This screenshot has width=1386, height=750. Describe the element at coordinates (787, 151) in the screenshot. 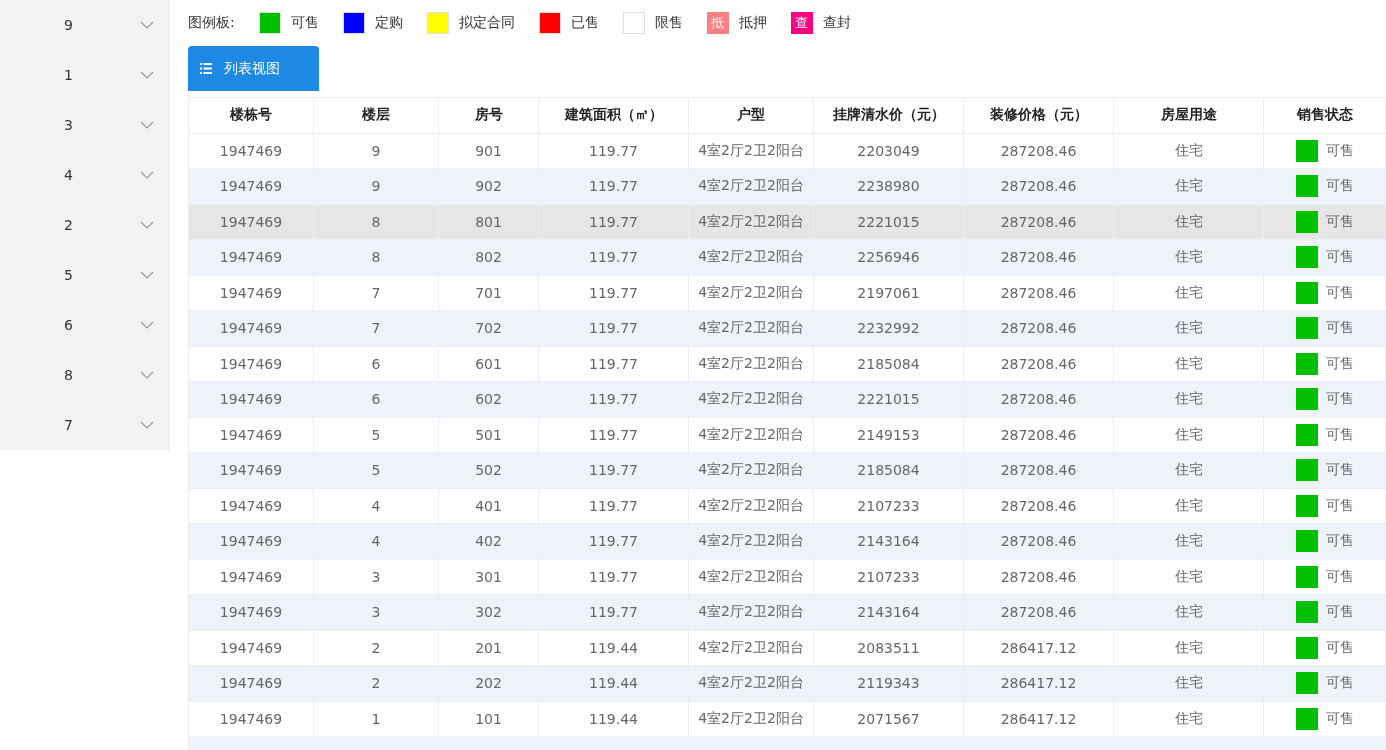

I see `table-row: 1947469 9 901 119.77 4室2厅2卫2阳台 2203049 287208.46 住宅 可售` at that location.